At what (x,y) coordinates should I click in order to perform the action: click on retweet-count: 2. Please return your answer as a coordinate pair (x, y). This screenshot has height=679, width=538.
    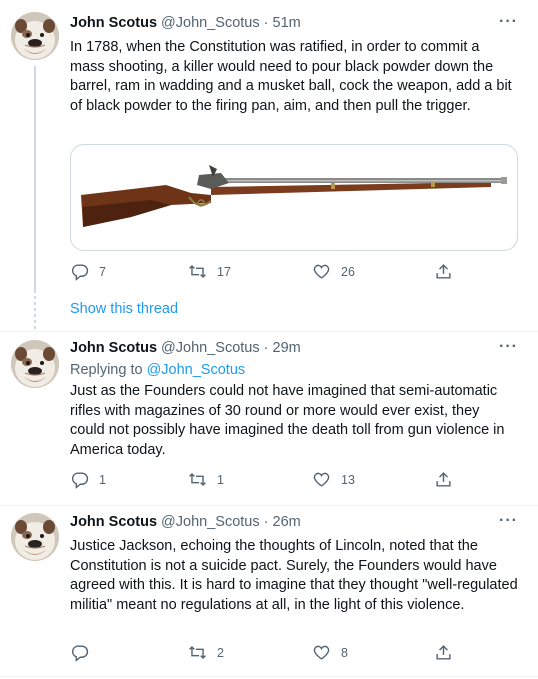
    Looking at the image, I should click on (220, 652).